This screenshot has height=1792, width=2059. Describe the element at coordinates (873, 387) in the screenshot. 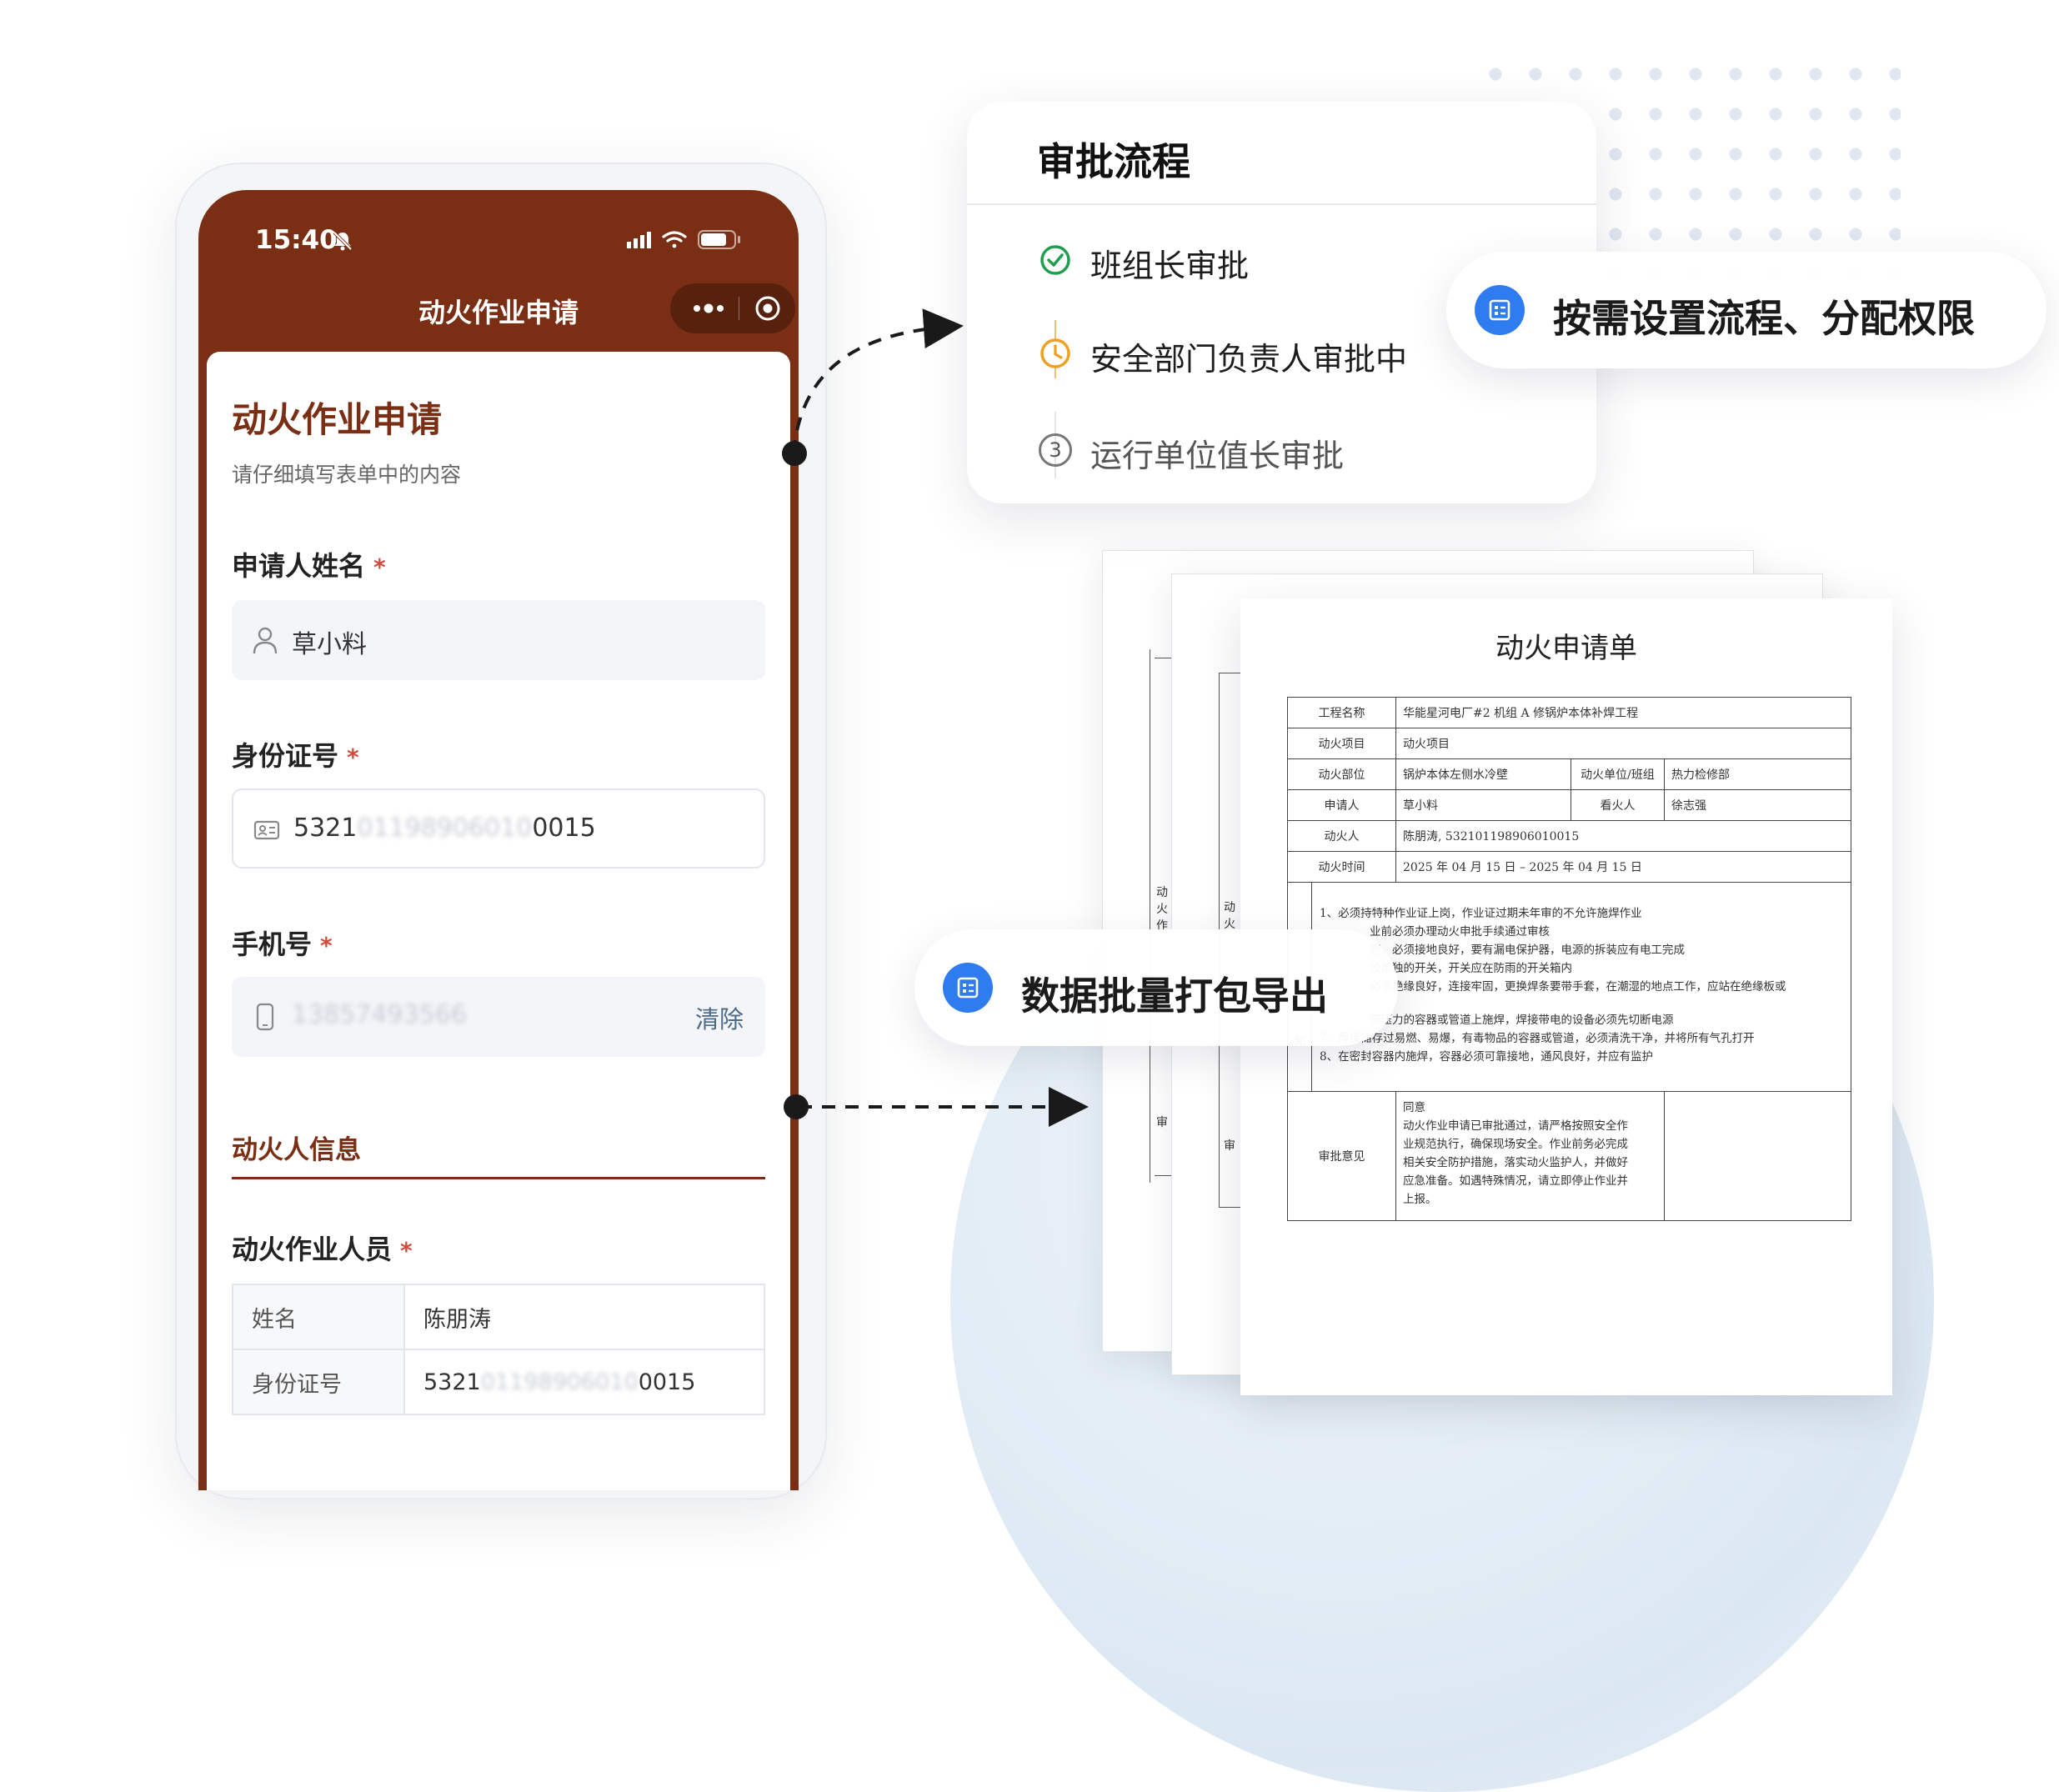

I see `connector-to-approval` at that location.